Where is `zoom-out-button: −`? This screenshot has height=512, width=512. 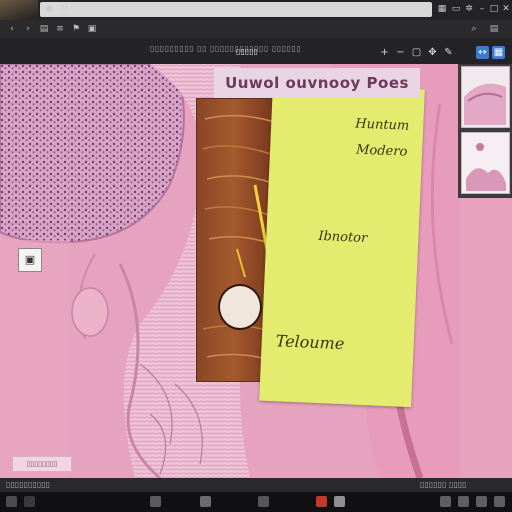
zoom-out-button: − is located at coordinates (400, 52).